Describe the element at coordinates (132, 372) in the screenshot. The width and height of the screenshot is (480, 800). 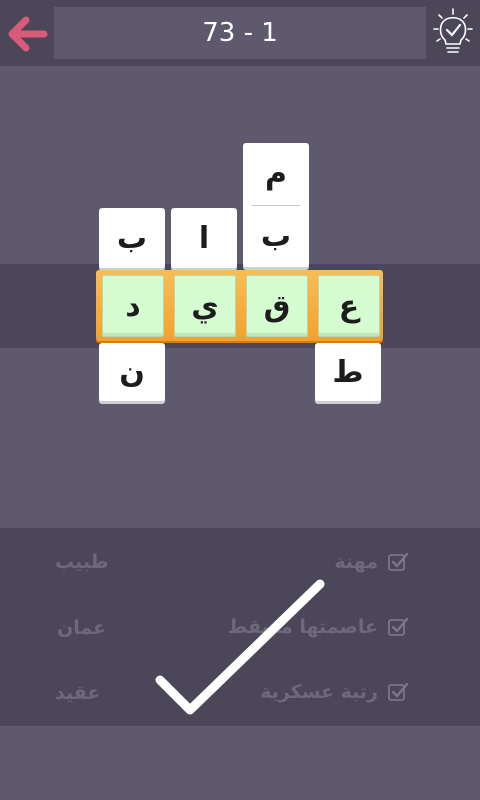
I see `letter-tile-column-1-below: ن` at that location.